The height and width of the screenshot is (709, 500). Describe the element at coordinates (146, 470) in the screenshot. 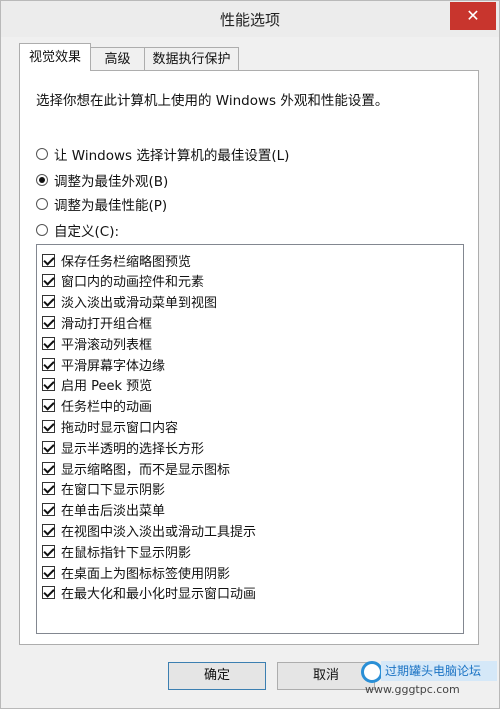

I see `checkbox-label: 显示缩略图，而不是显示图标` at that location.